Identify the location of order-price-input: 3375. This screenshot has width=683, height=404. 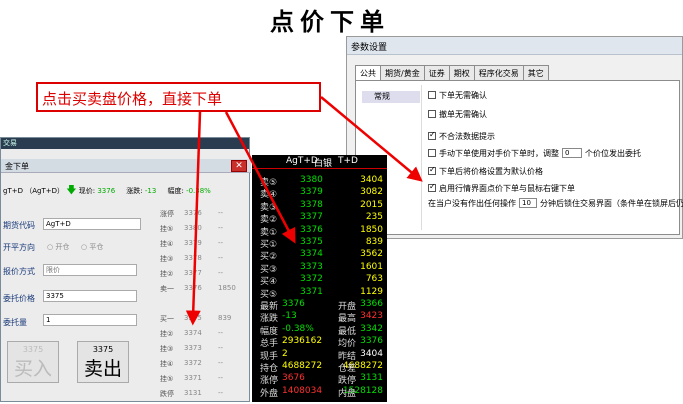
(90, 296).